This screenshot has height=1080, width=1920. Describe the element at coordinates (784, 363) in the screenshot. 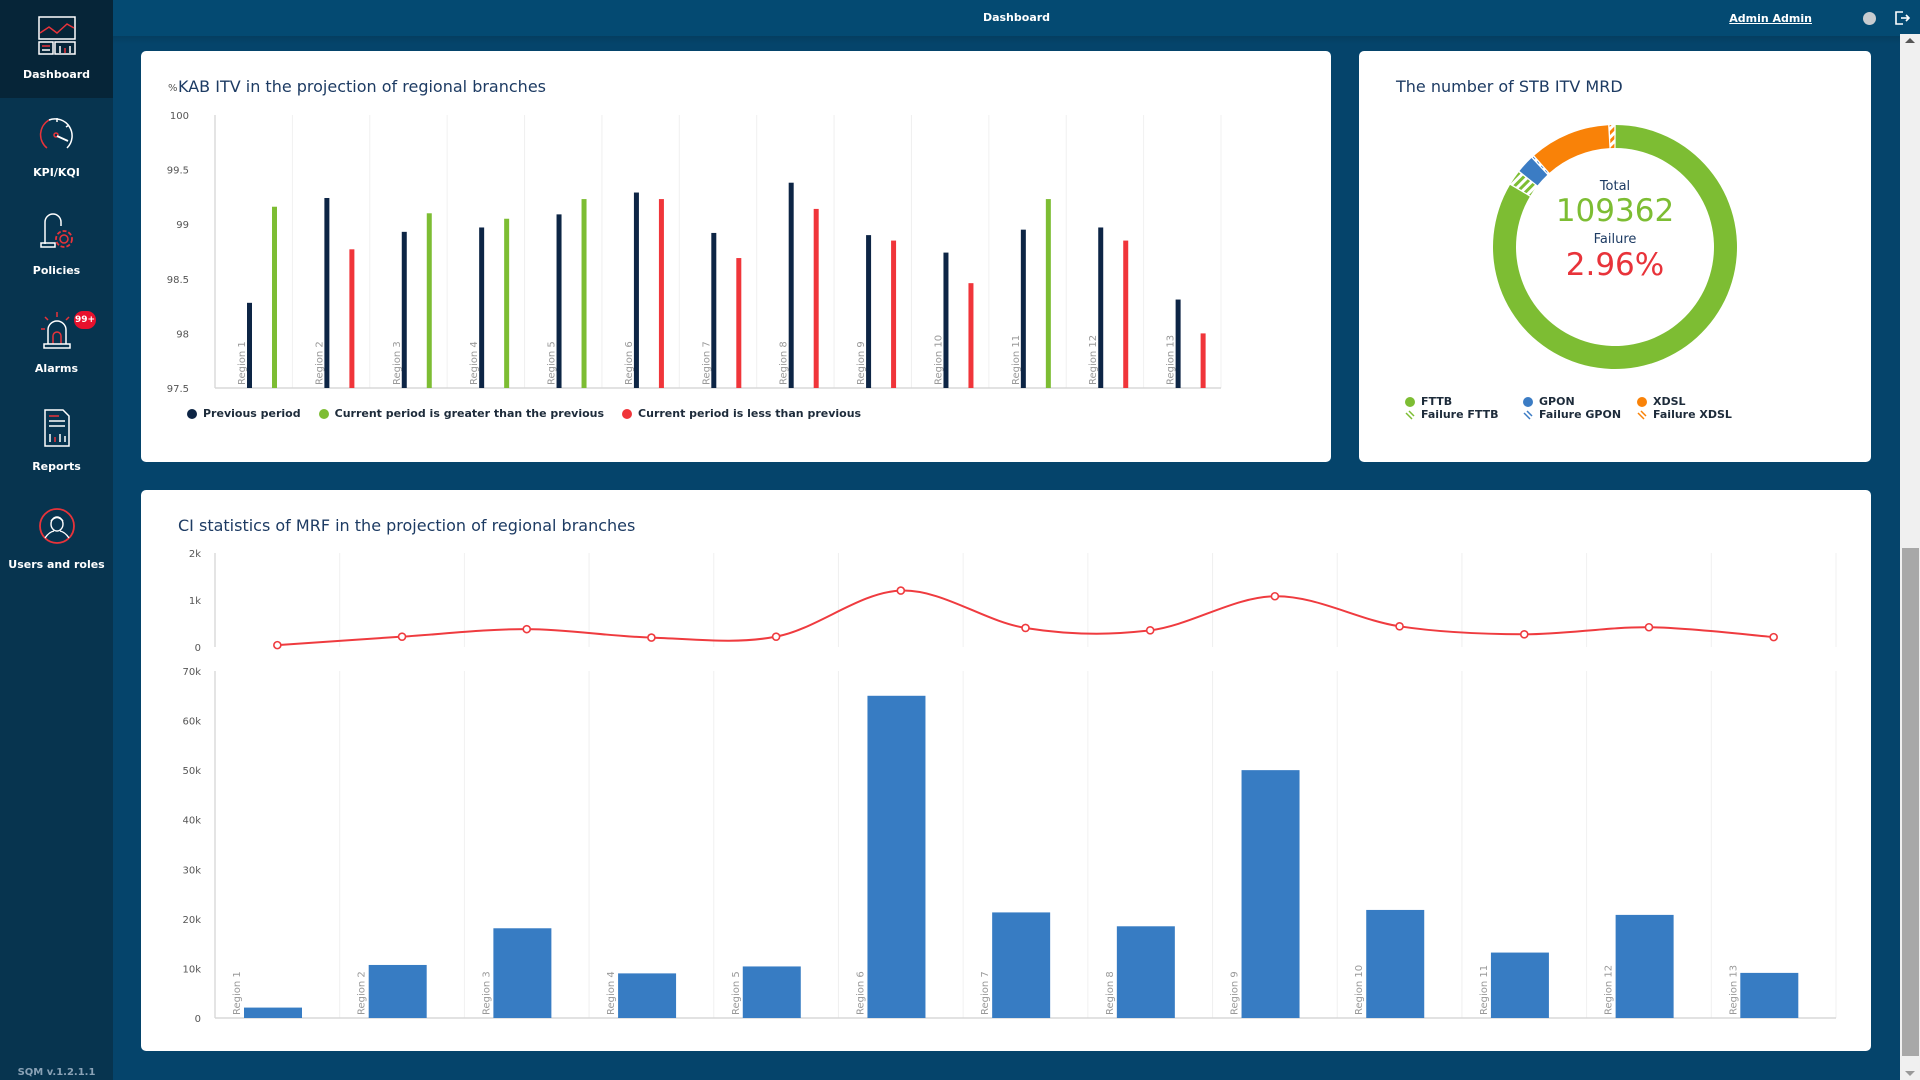

I see `x-tick-label: Region 8` at that location.